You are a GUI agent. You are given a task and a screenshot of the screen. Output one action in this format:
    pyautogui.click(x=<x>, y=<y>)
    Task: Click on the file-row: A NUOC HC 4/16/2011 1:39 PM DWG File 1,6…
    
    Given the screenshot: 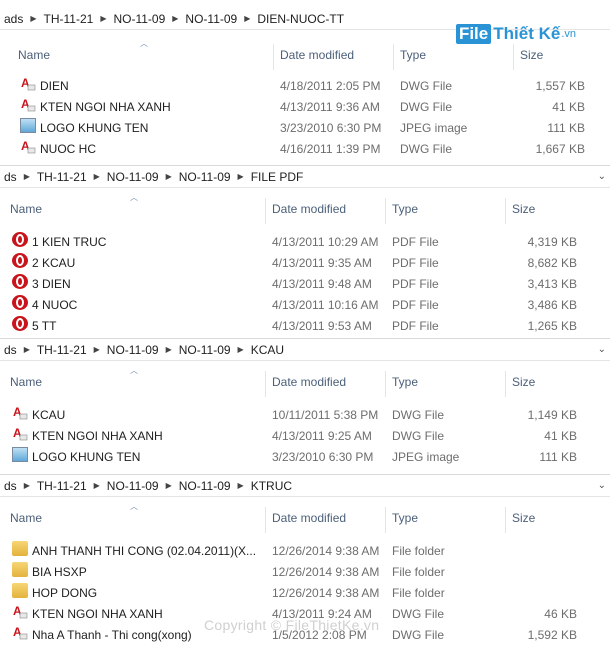 What is the action you would take?
    pyautogui.click(x=305, y=149)
    